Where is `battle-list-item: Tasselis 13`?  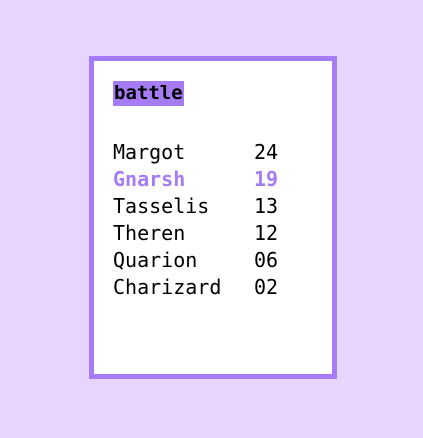
battle-list-item: Tasselis 13 is located at coordinates (195, 205).